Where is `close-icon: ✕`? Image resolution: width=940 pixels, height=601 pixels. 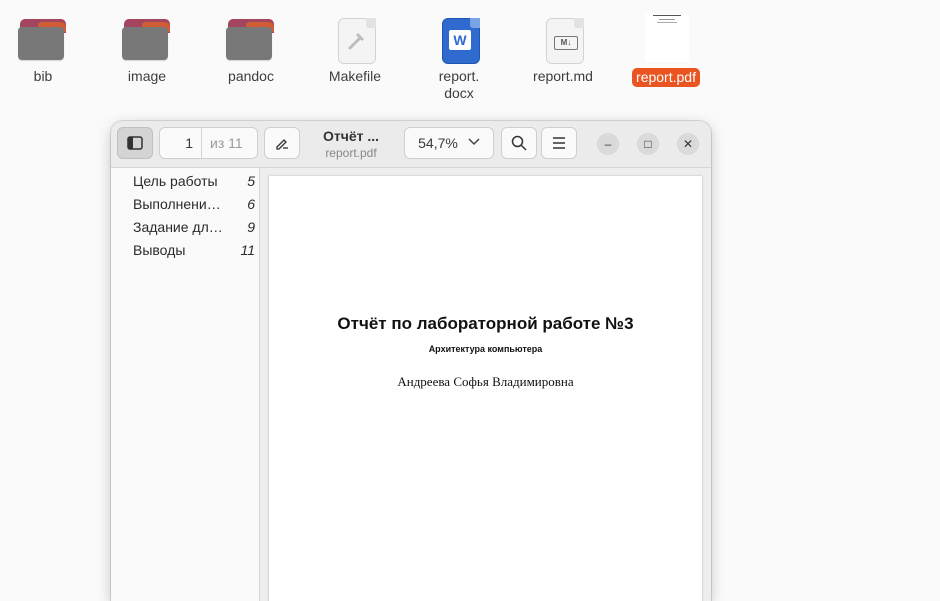
close-icon: ✕ is located at coordinates (688, 144).